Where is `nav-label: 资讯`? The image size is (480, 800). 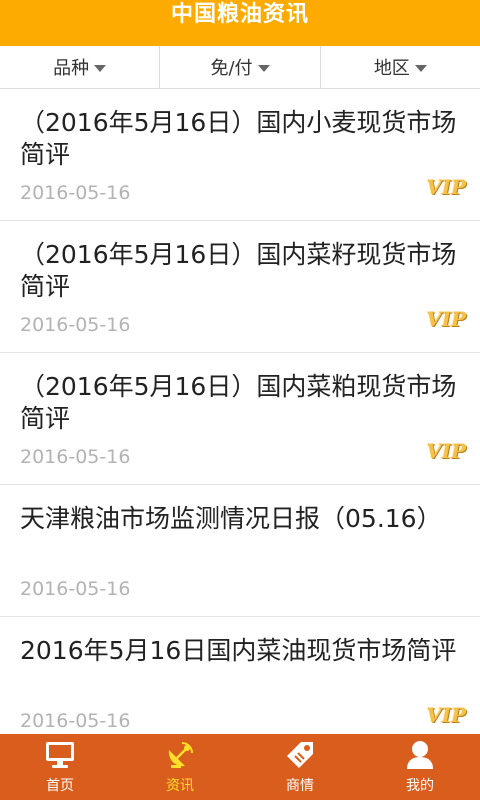
nav-label: 资讯 is located at coordinates (180, 786).